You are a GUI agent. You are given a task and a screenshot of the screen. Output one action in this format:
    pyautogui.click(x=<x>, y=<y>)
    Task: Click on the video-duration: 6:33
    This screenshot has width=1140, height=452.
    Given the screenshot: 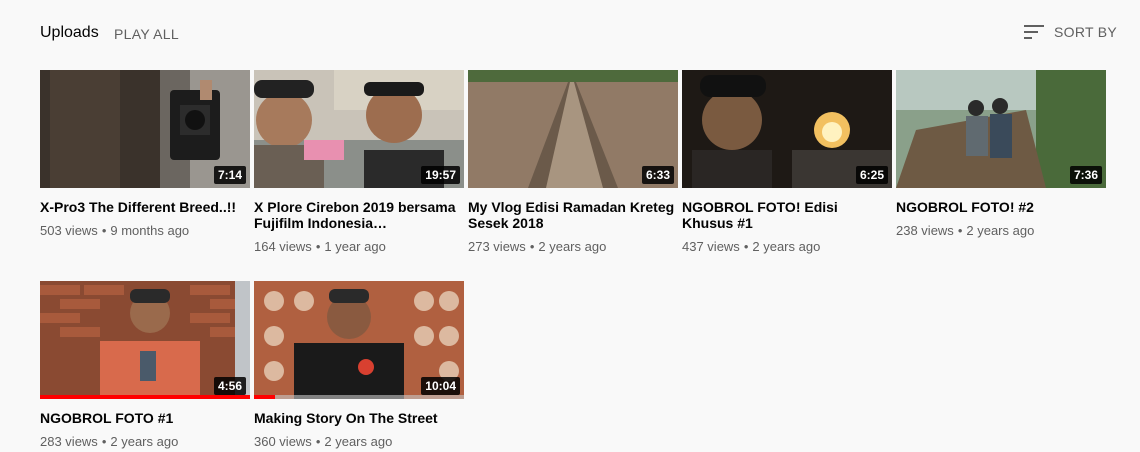 What is the action you would take?
    pyautogui.click(x=657, y=175)
    